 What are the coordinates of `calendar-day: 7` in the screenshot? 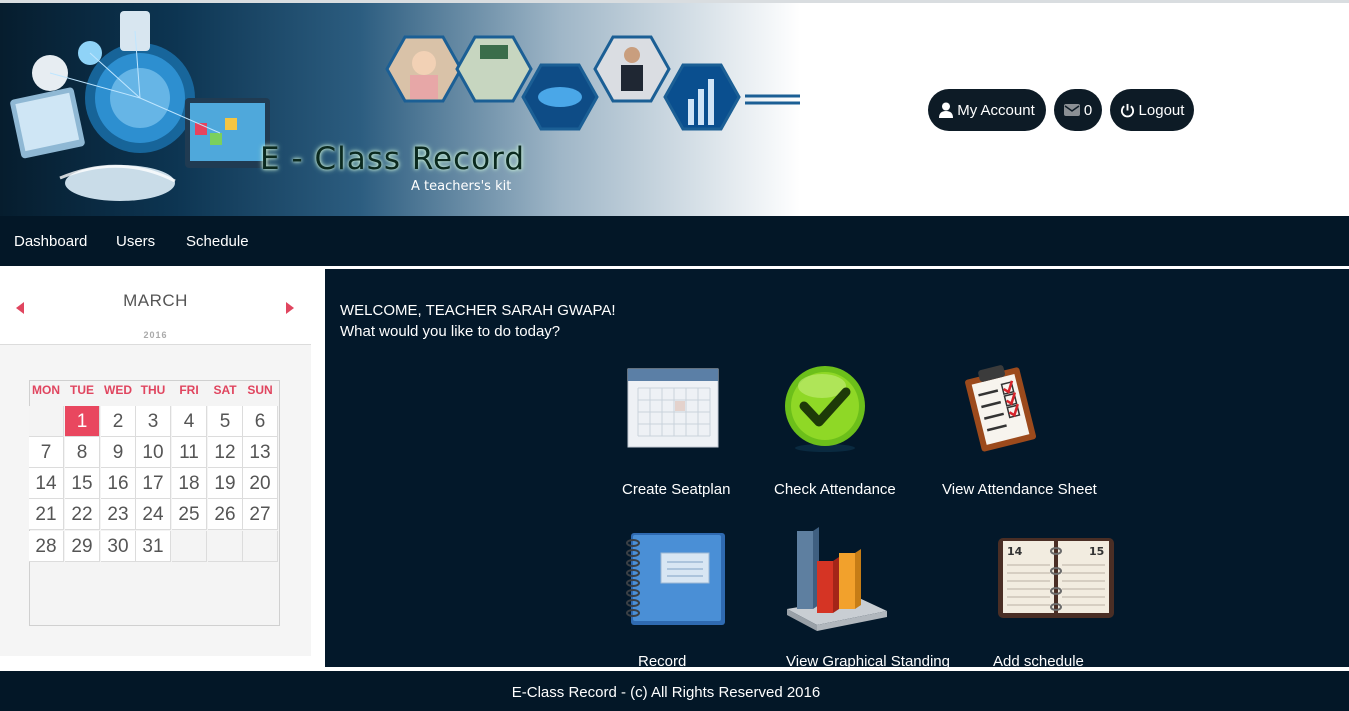 It's located at (46, 452).